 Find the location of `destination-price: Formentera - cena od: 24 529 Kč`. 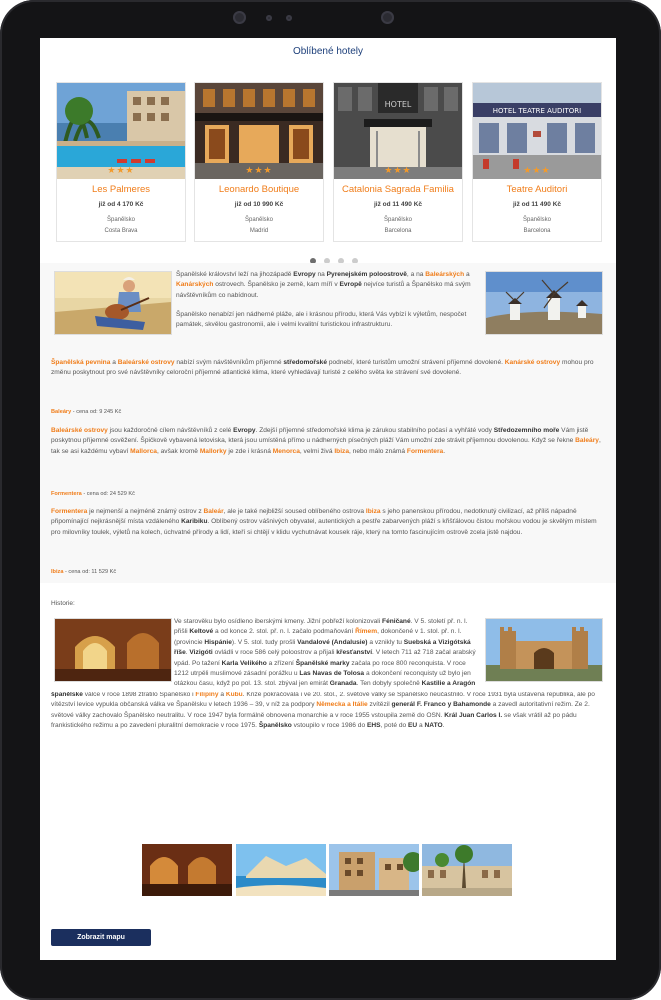

destination-price: Formentera - cena od: 24 529 Kč is located at coordinates (93, 494).